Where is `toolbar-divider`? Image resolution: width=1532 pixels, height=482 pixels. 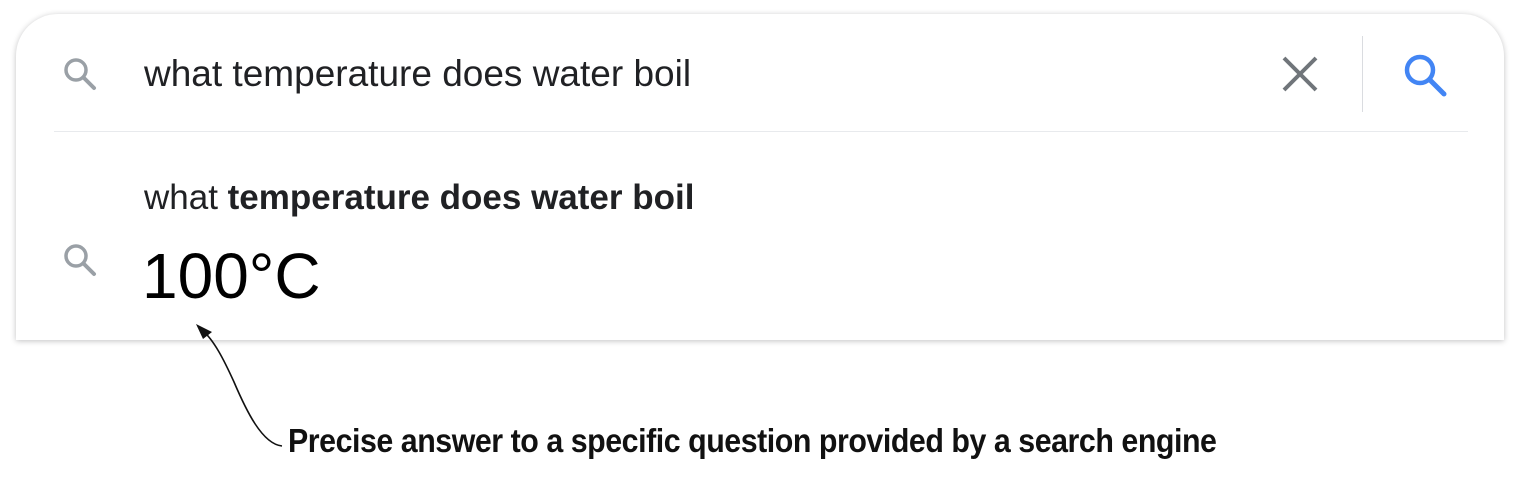 toolbar-divider is located at coordinates (1362, 74).